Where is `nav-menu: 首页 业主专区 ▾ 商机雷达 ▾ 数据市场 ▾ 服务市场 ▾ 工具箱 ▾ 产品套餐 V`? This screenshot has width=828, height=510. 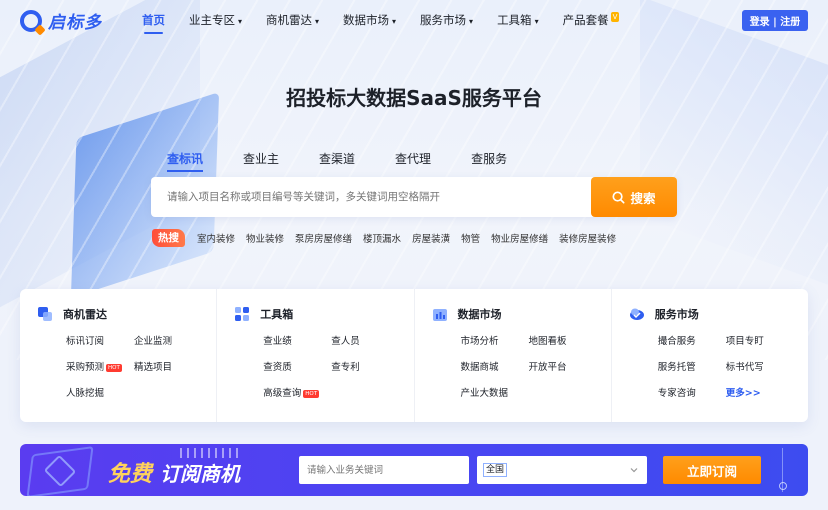 nav-menu: 首页 业主专区 ▾ 商机雷达 ▾ 数据市场 ▾ 服务市场 ▾ 工具箱 ▾ 产品套餐 V is located at coordinates (392, 20).